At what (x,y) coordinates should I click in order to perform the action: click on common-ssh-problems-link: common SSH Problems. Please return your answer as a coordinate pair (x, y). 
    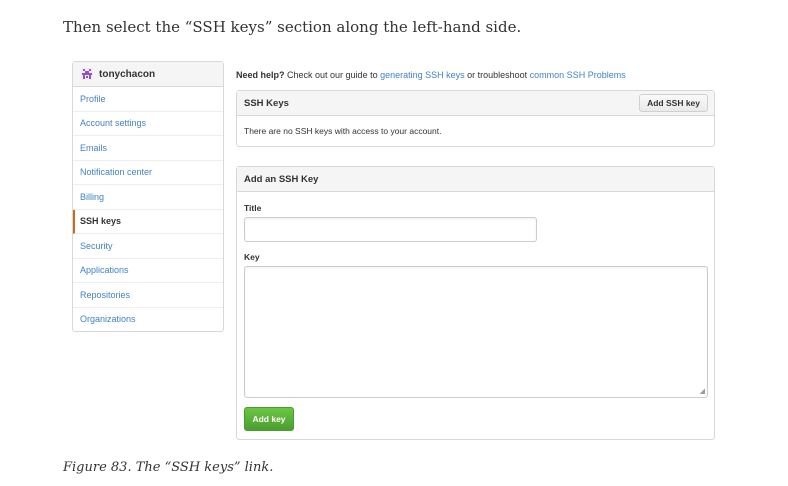
    Looking at the image, I should click on (578, 75).